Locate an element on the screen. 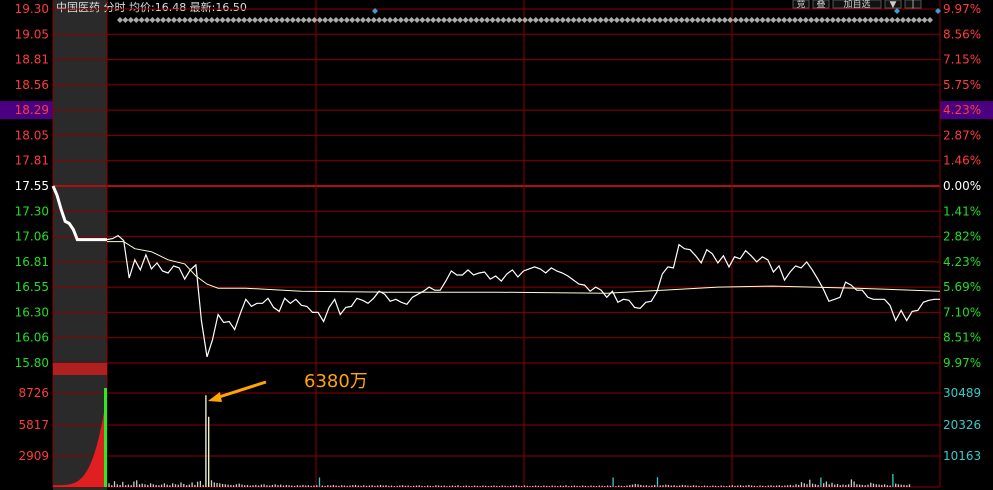 Image resolution: width=993 pixels, height=490 pixels. price-tick-label: 18.81 is located at coordinates (32, 60).